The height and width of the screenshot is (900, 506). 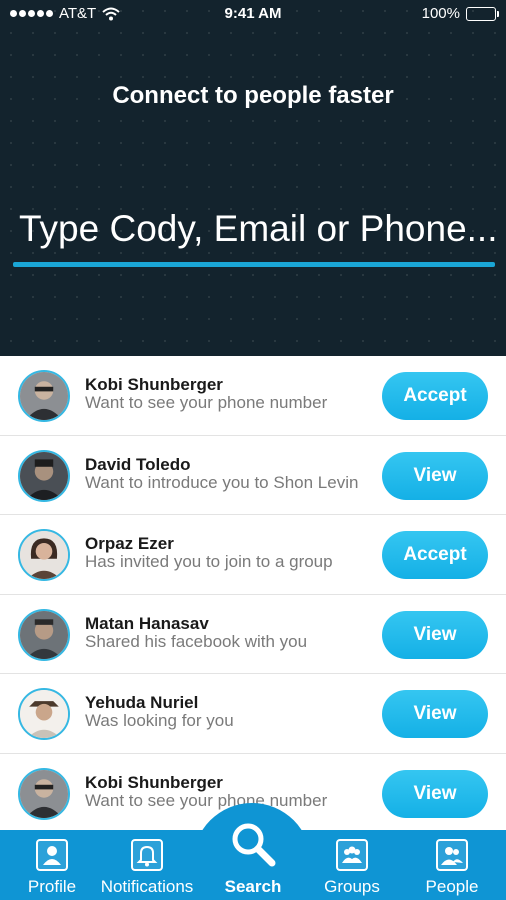 What do you see at coordinates (138, 464) in the screenshot?
I see `request-name: David Toledo` at bounding box center [138, 464].